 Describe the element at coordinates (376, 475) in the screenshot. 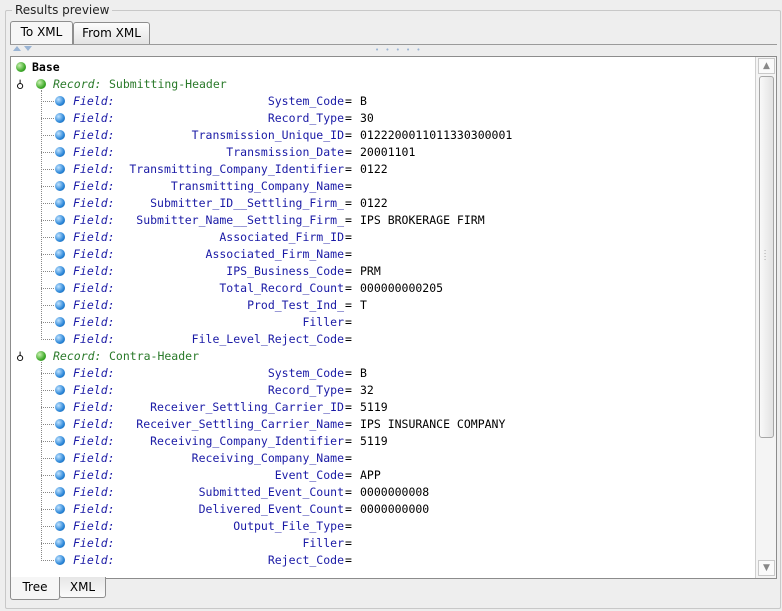

I see `tree-field-row: Field: Event_Code = APP` at that location.